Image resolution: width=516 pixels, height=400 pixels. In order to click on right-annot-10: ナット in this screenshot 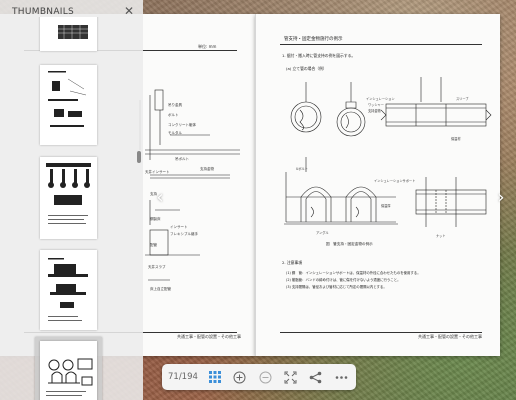, I will do `click(441, 235)`.